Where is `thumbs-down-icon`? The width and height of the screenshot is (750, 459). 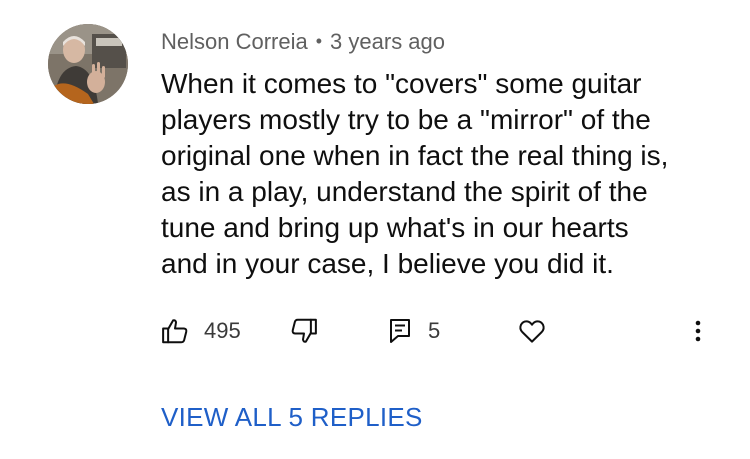
thumbs-down-icon is located at coordinates (304, 331).